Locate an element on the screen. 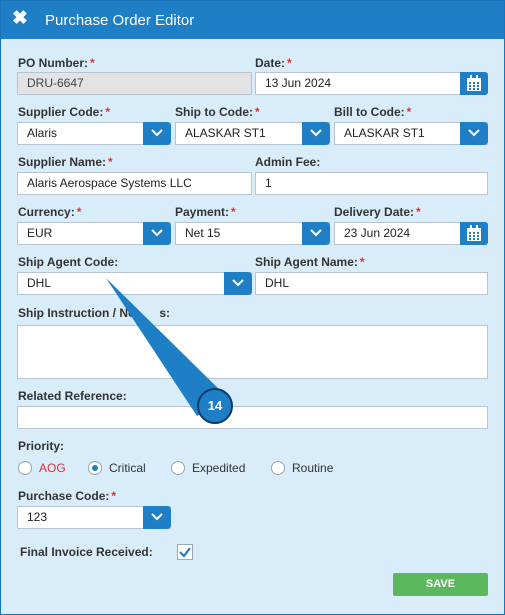  ship-agent-name-label: Ship Agent Name: * is located at coordinates (310, 262).